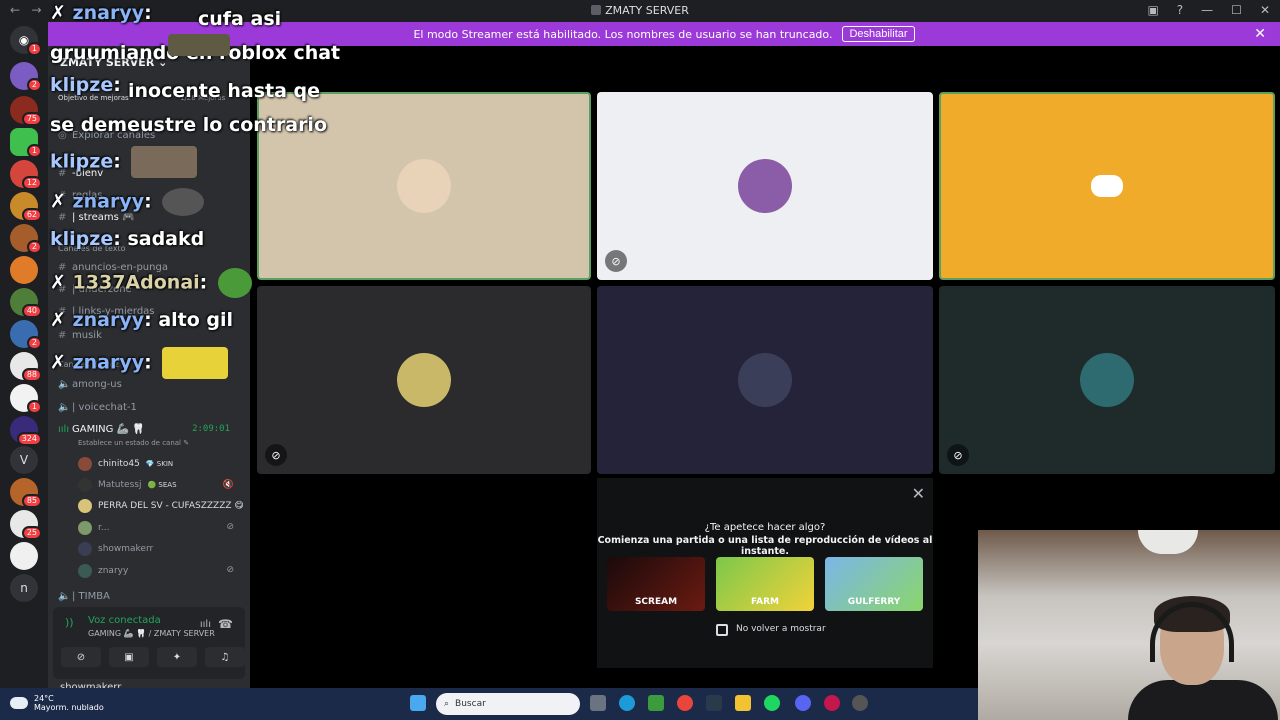 The height and width of the screenshot is (720, 1280). I want to click on dont-show-again-label: No volver a mostrar, so click(781, 629).